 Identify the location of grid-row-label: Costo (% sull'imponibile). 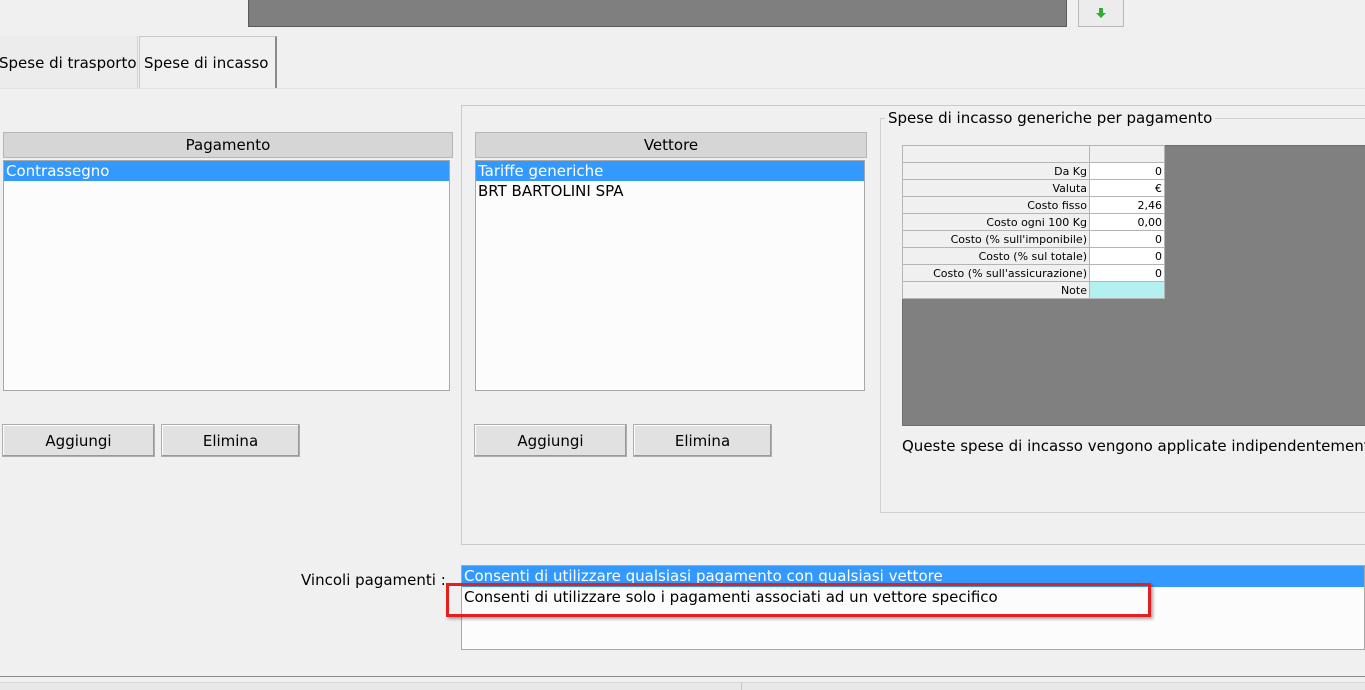
(996, 239).